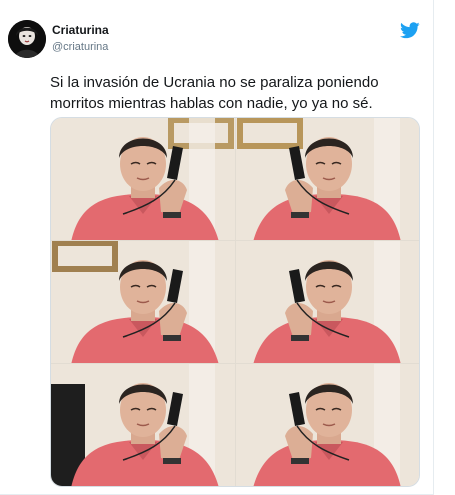 The width and height of the screenshot is (455, 495). Describe the element at coordinates (410, 30) in the screenshot. I see `twitter-bird-icon` at that location.